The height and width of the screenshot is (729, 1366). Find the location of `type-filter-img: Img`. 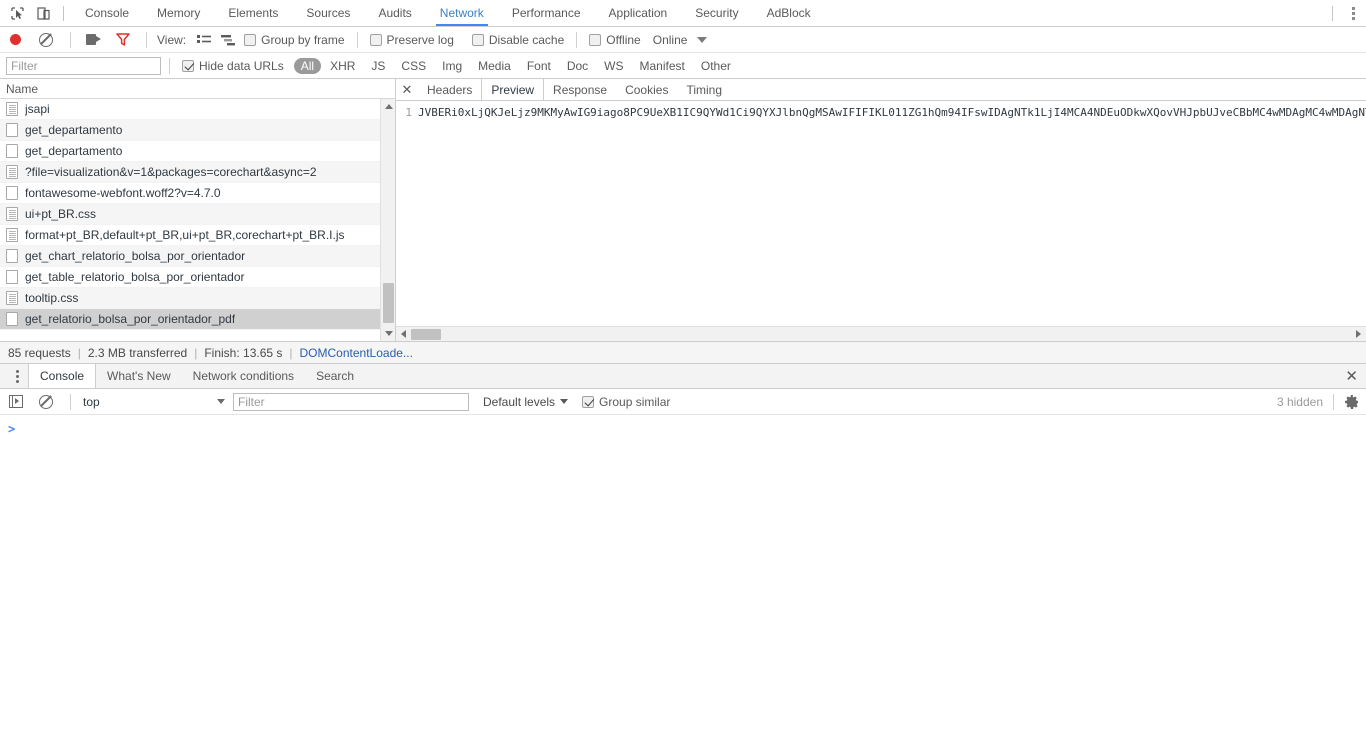

type-filter-img: Img is located at coordinates (452, 66).